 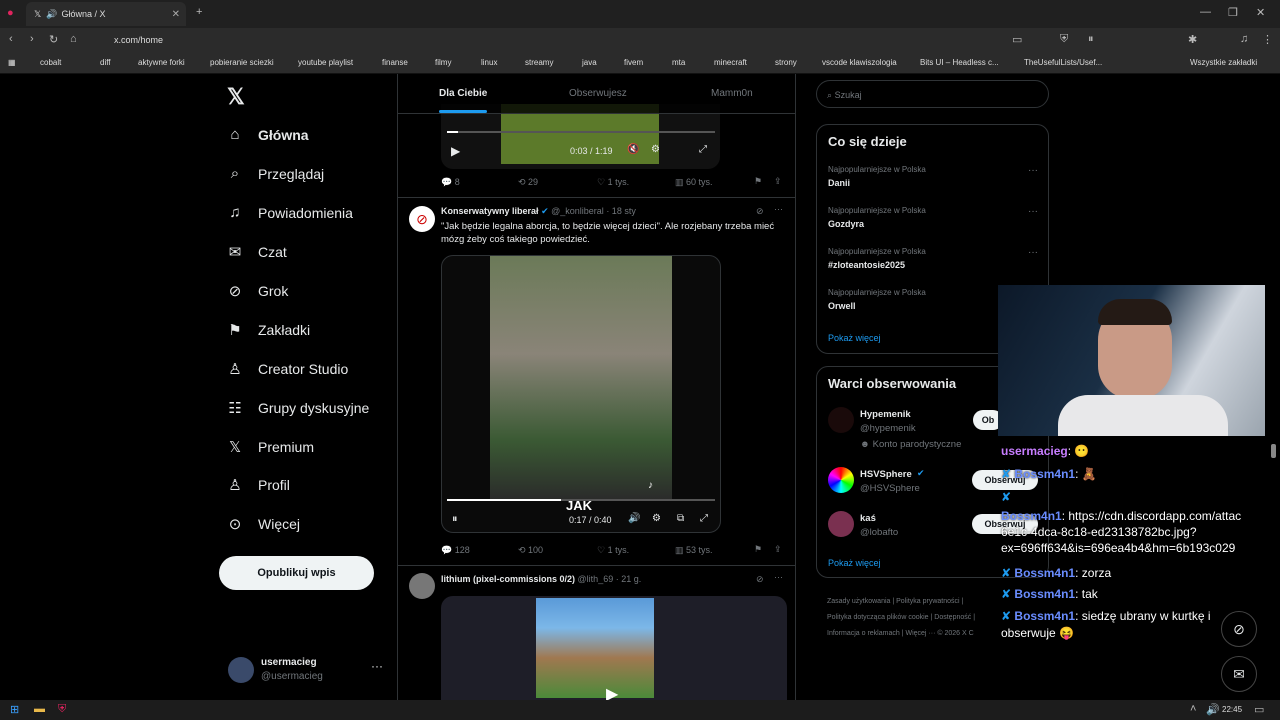 I want to click on post-button: Opublikuj wpis, so click(x=296, y=573).